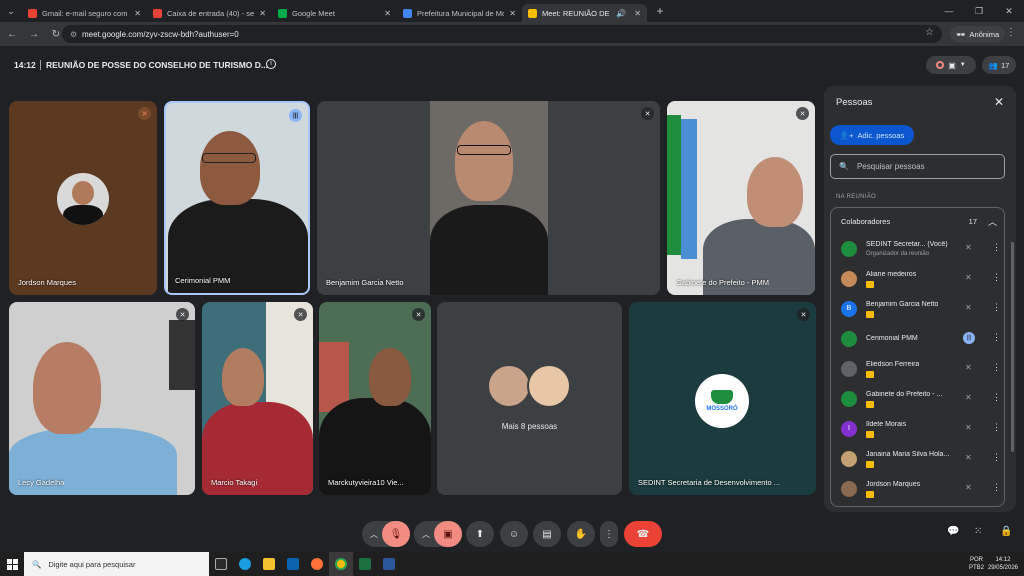 The height and width of the screenshot is (576, 1024). What do you see at coordinates (547, 534) in the screenshot?
I see `captions-button: ▤` at bounding box center [547, 534].